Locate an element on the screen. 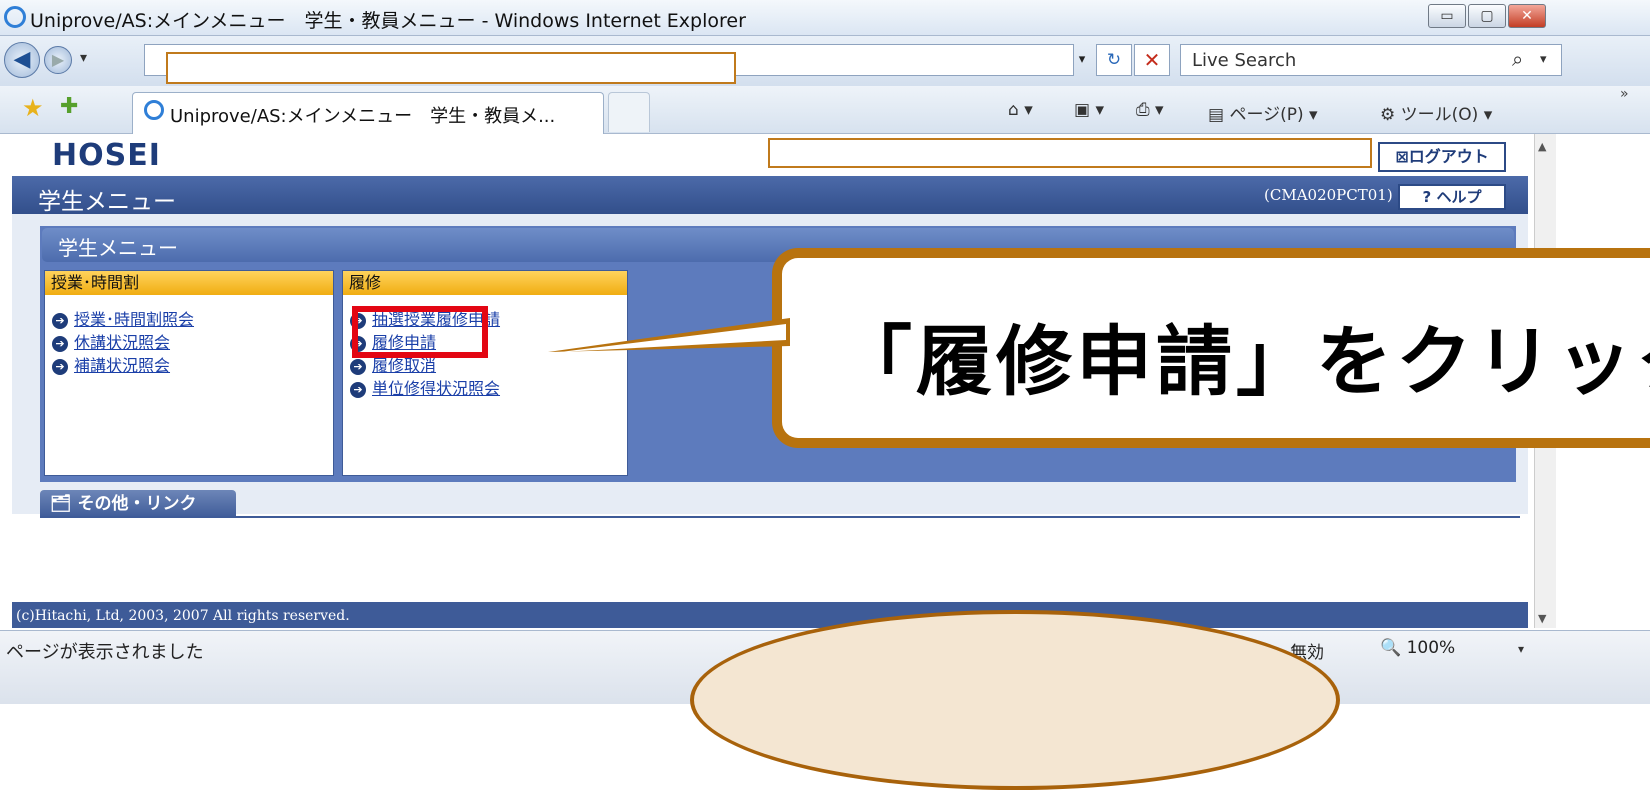  callout-text: 「履修申請」をクリック is located at coordinates (1243, 361).